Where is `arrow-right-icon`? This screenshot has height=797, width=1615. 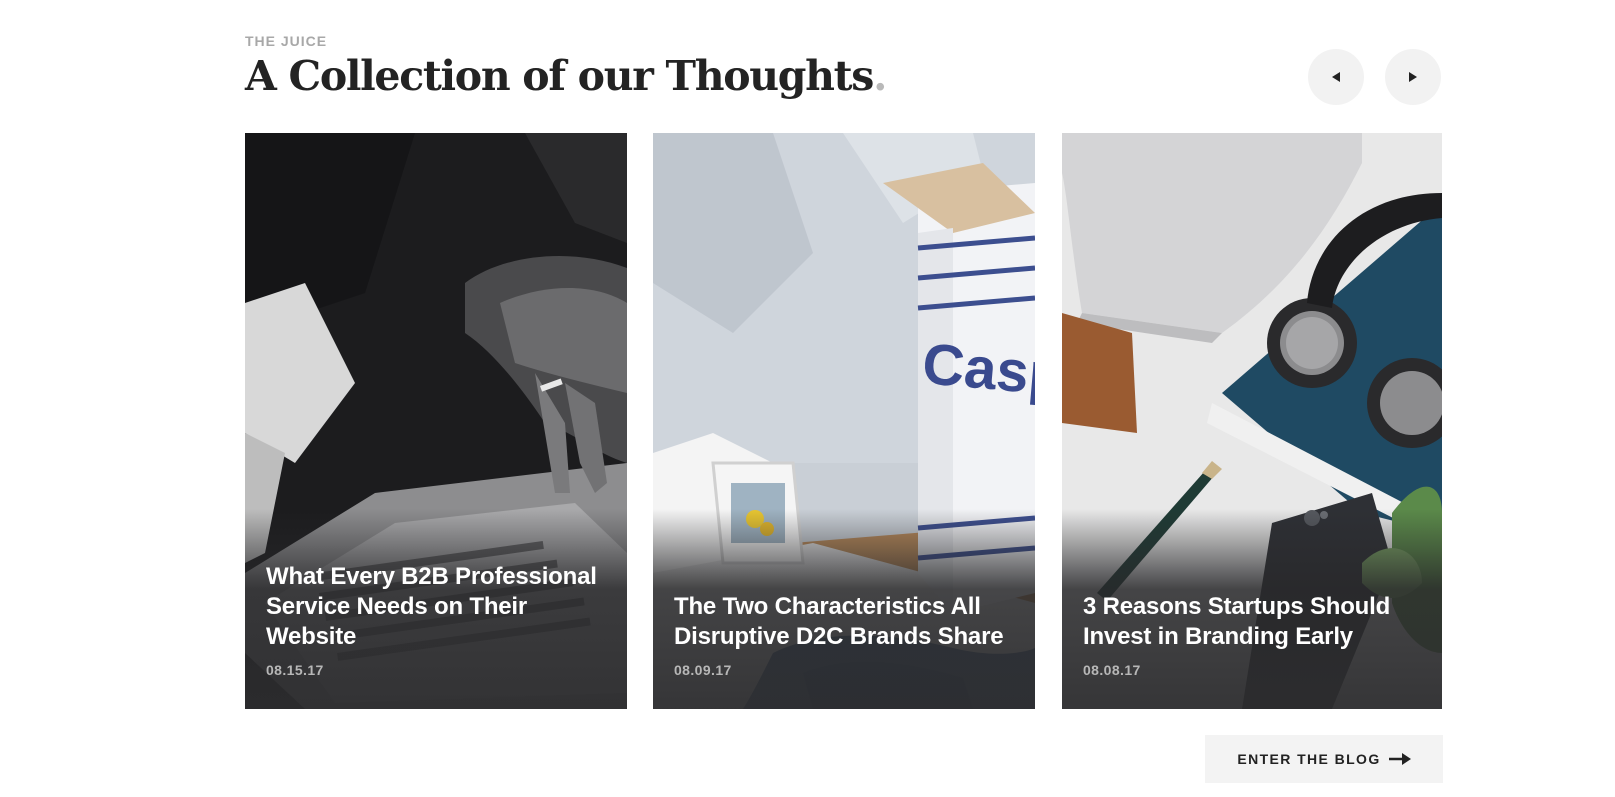 arrow-right-icon is located at coordinates (1399, 759).